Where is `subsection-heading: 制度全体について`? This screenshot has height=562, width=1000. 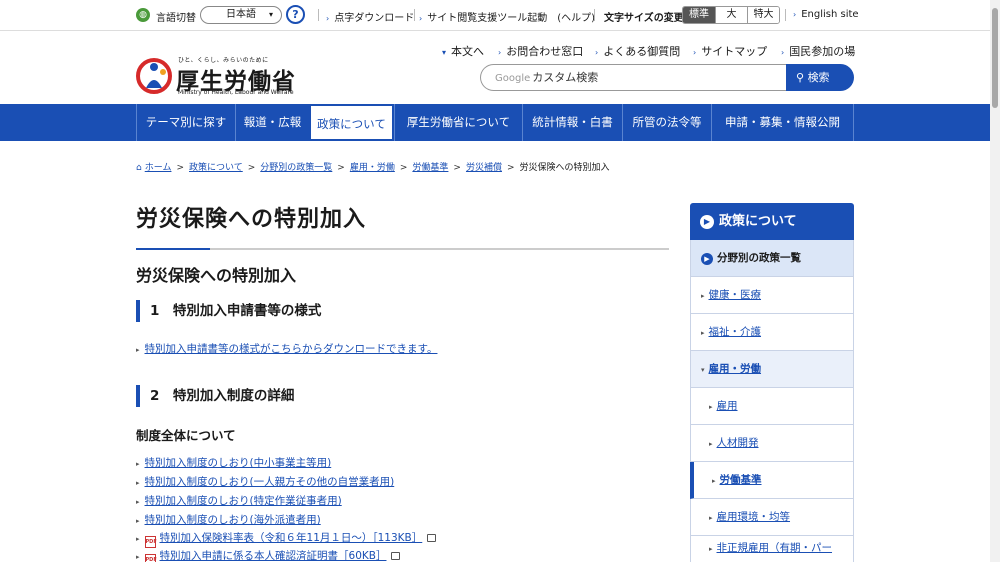
subsection-heading: 制度全体について is located at coordinates (186, 435).